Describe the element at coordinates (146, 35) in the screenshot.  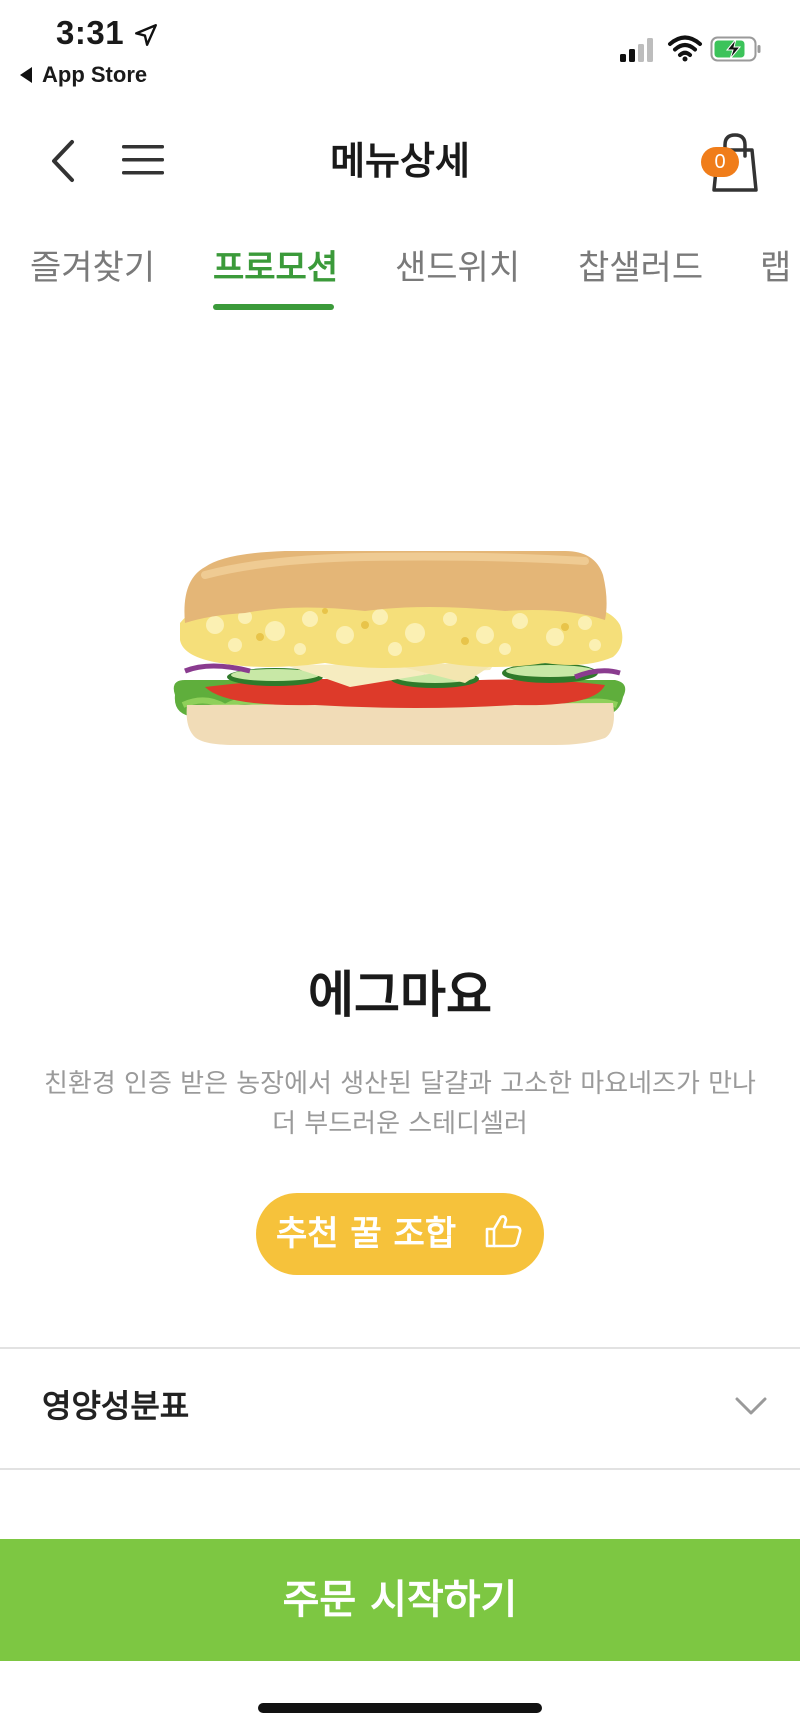
I see `location-arrow-icon` at that location.